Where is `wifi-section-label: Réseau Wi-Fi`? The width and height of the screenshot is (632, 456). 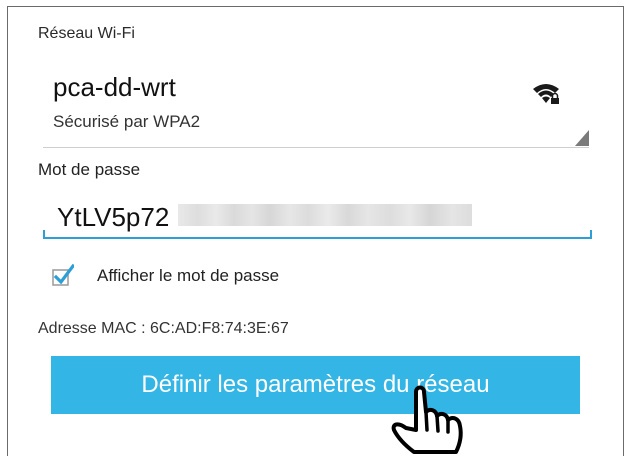 wifi-section-label: Réseau Wi-Fi is located at coordinates (86, 33).